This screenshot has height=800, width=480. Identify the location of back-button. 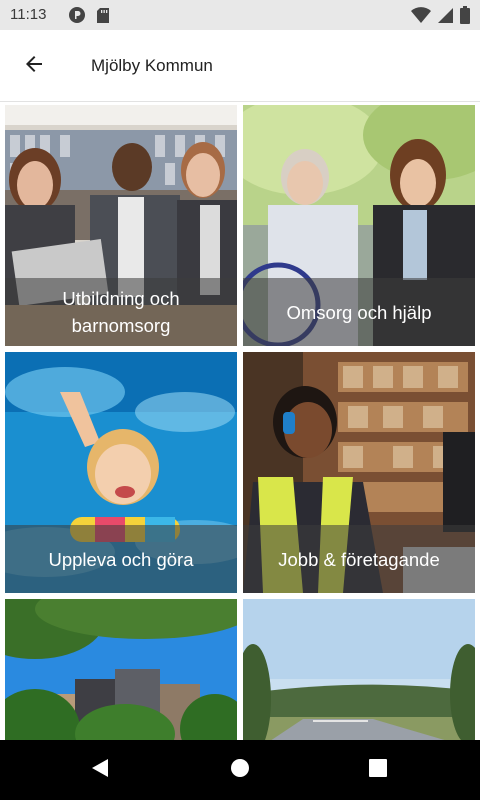
(34, 66).